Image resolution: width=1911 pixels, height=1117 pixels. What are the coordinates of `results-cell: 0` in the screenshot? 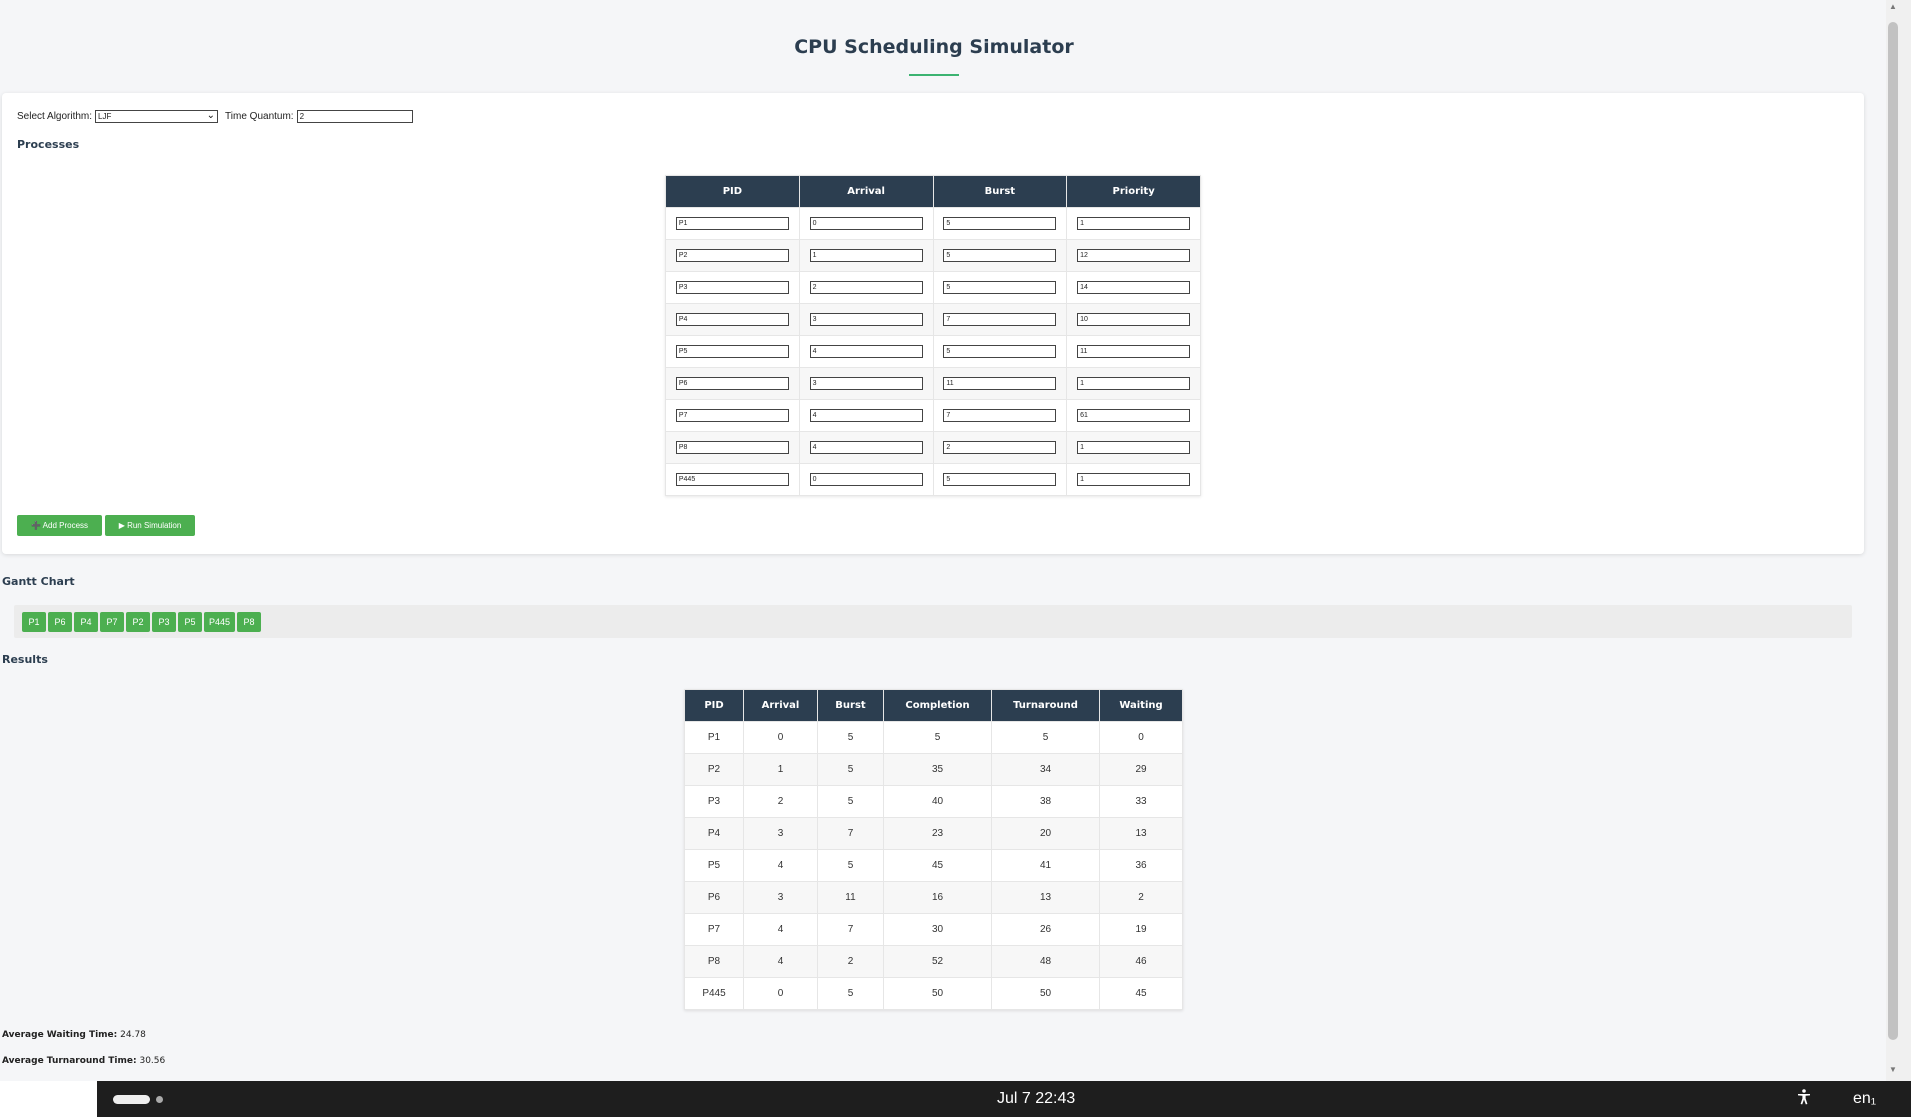 It's located at (780, 993).